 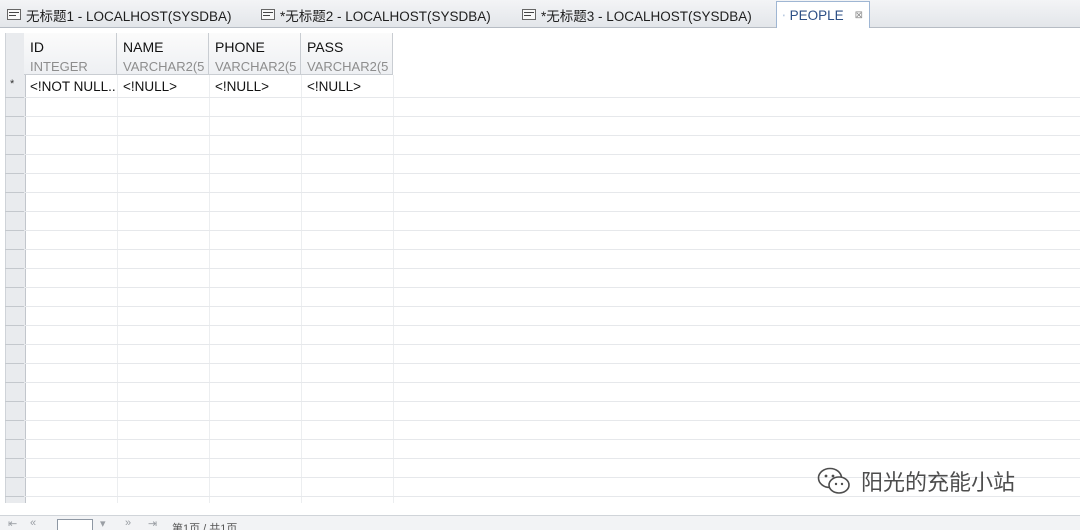 What do you see at coordinates (152, 523) in the screenshot?
I see `last-page-icon: ⇥` at bounding box center [152, 523].